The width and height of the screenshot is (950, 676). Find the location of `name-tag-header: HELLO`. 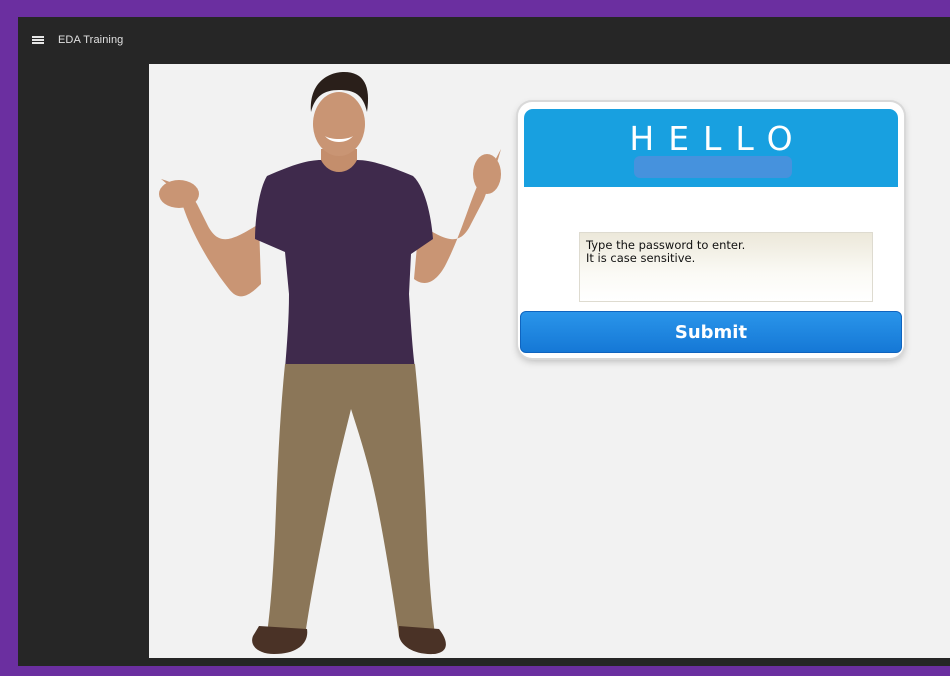

name-tag-header: HELLO is located at coordinates (711, 148).